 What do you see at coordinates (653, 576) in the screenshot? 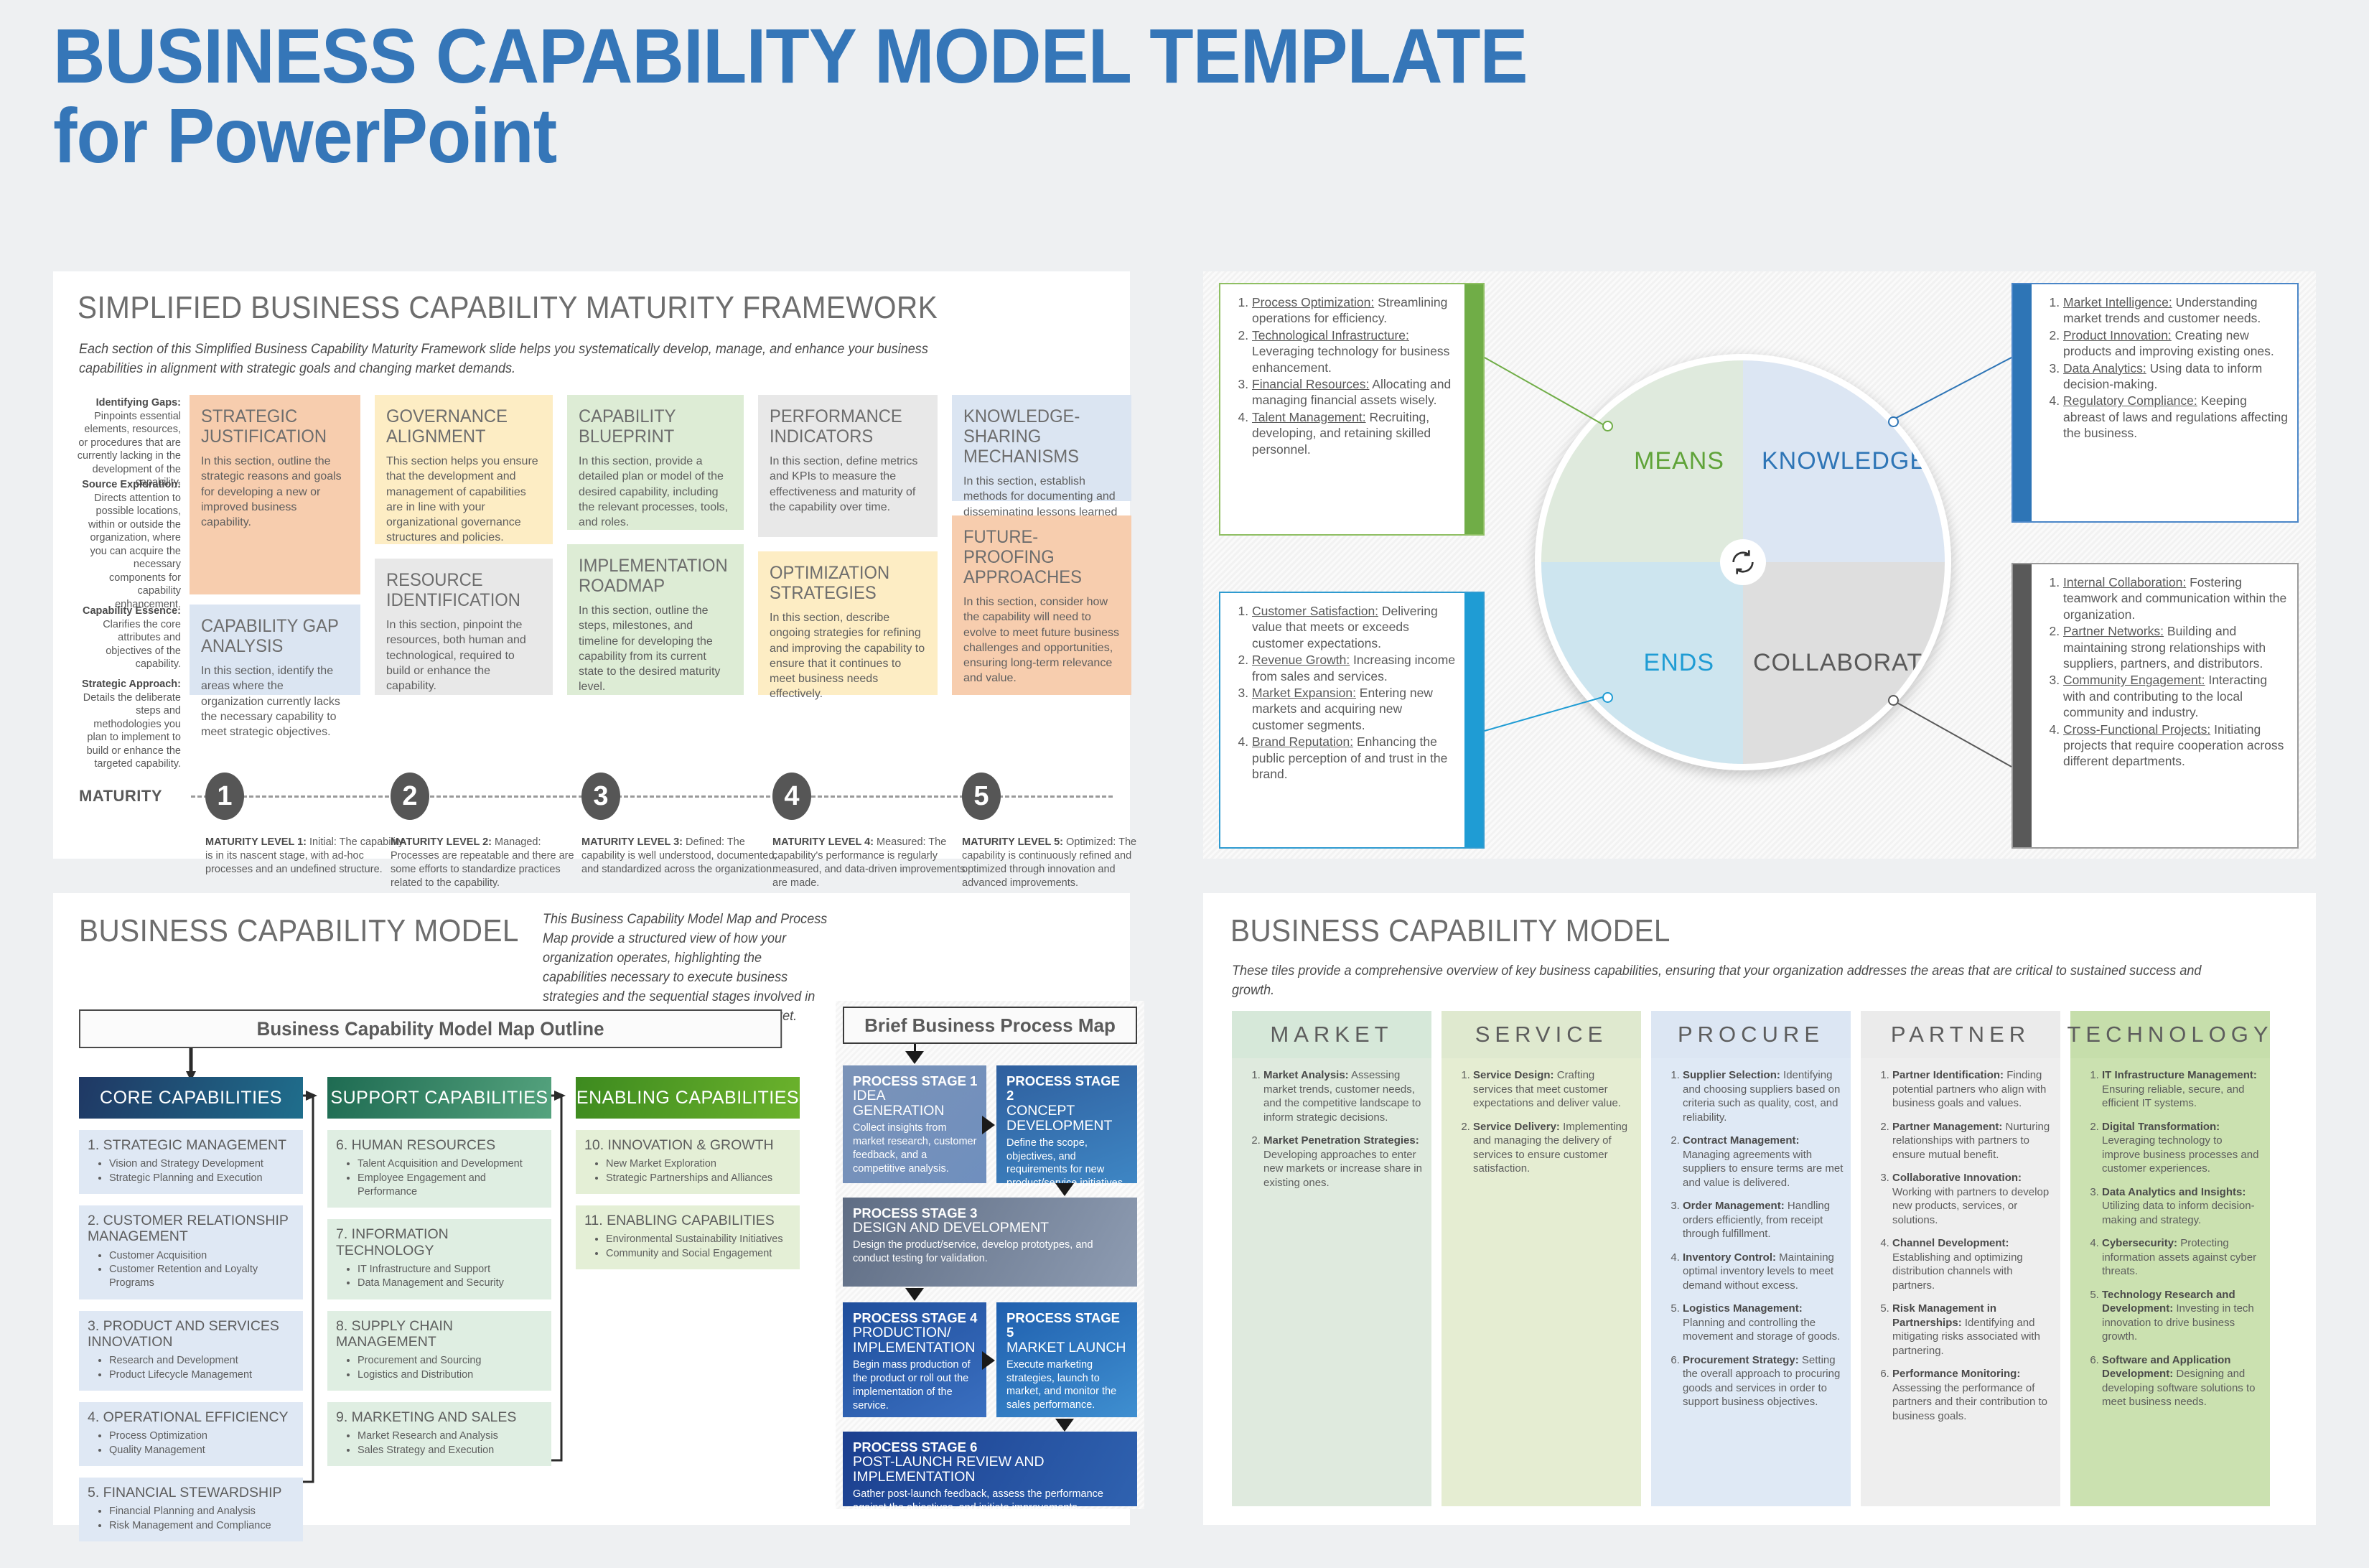
I see `card-heading: IMPLEMENTATION ROADMAP` at bounding box center [653, 576].